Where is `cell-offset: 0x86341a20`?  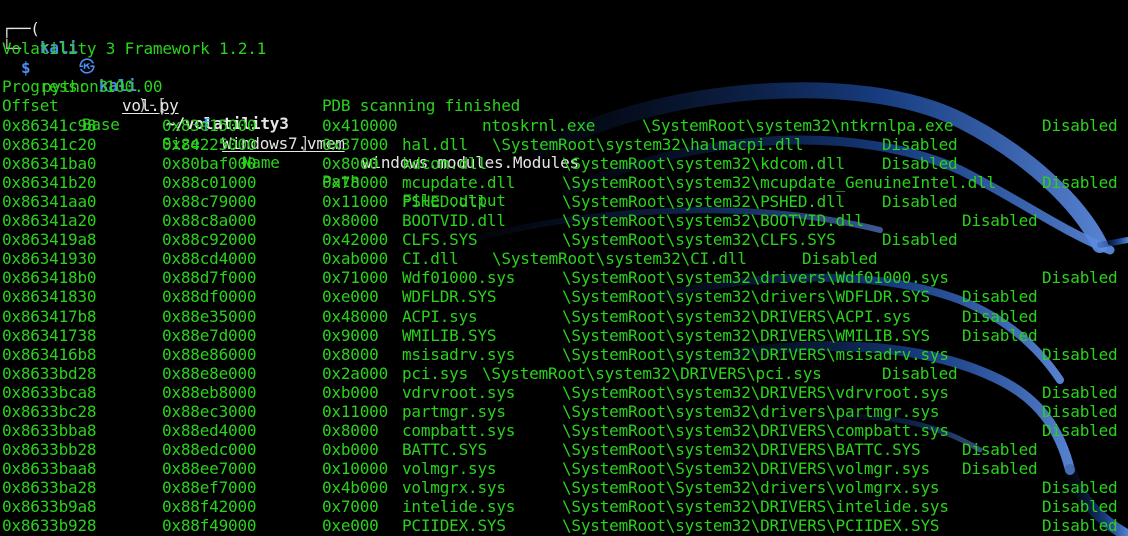 cell-offset: 0x86341a20 is located at coordinates (49, 221).